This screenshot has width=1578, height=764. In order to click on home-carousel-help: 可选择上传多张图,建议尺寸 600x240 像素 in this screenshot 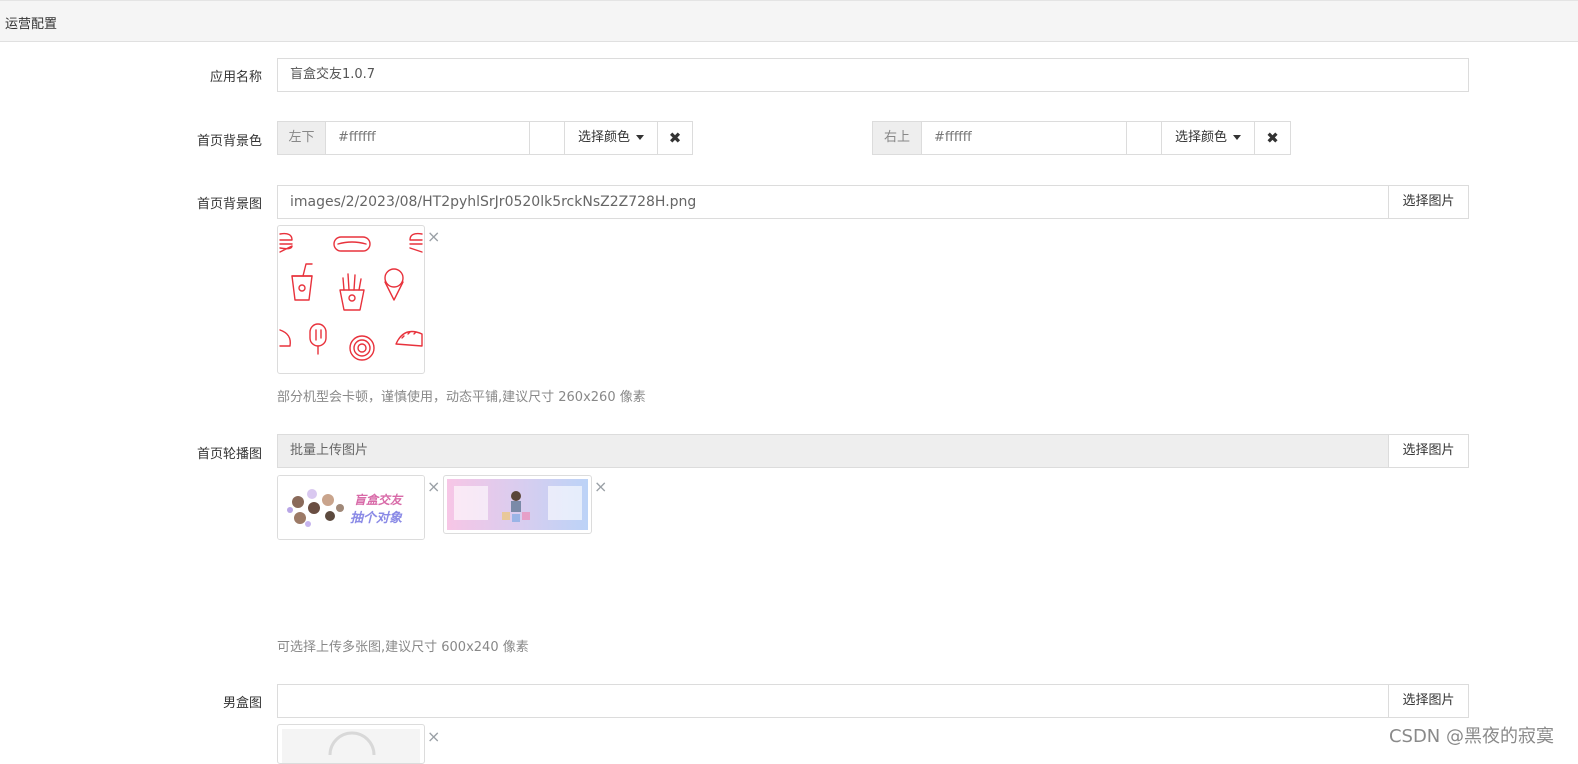, I will do `click(403, 647)`.